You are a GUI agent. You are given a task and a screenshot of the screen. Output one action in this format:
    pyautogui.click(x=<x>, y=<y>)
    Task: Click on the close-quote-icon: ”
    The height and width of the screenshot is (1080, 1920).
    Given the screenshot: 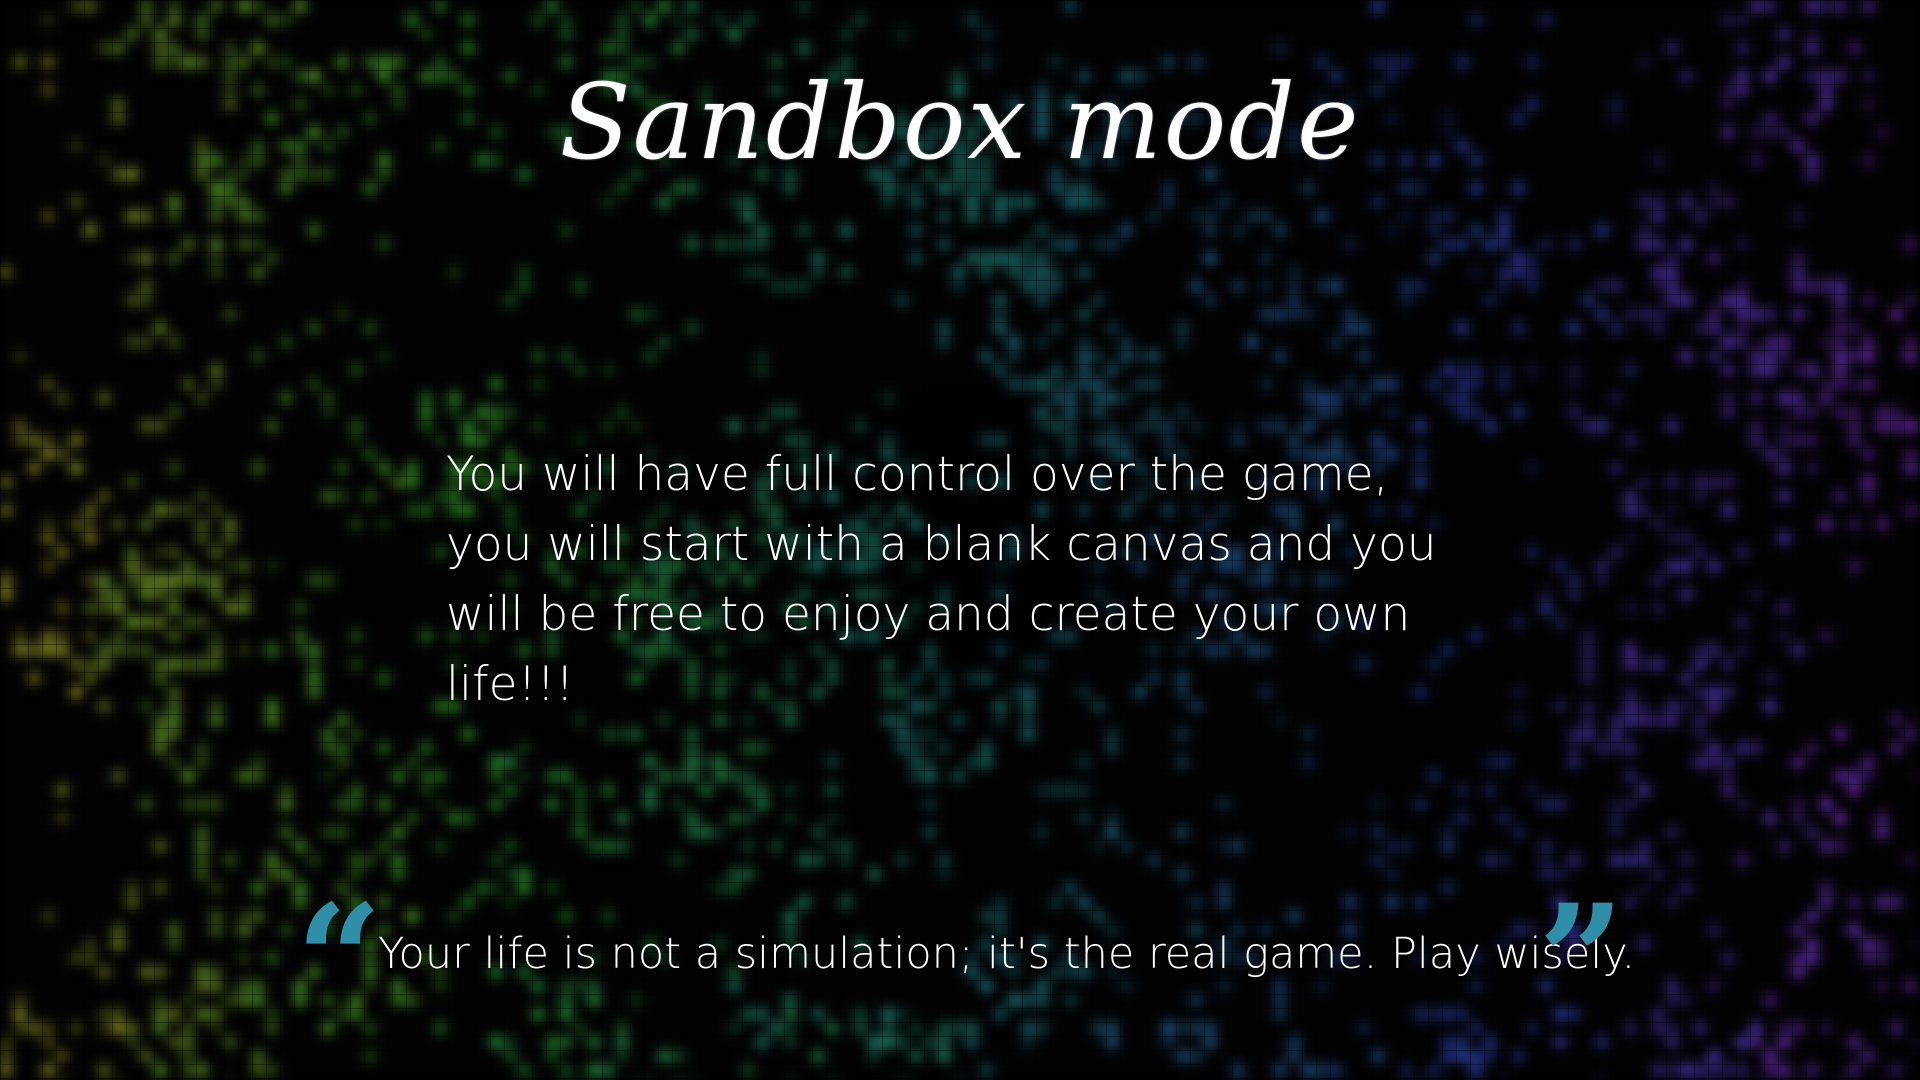 What is the action you would take?
    pyautogui.click(x=1581, y=960)
    